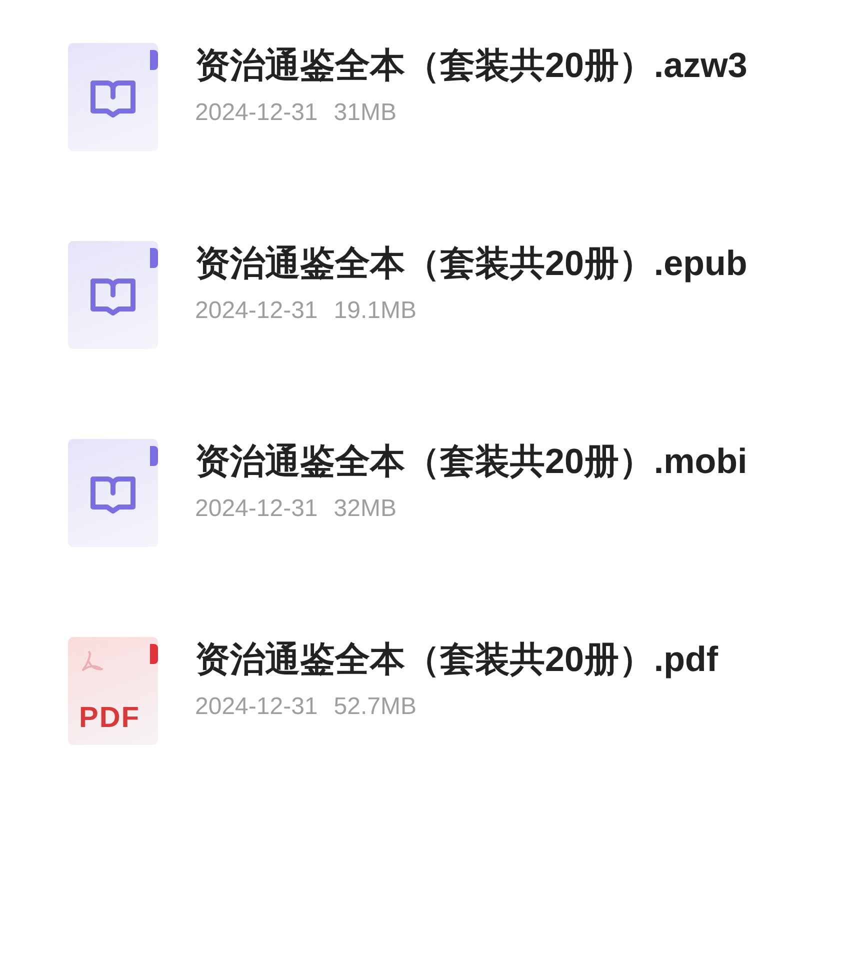 The width and height of the screenshot is (858, 956). I want to click on file-size: 31MB, so click(365, 113).